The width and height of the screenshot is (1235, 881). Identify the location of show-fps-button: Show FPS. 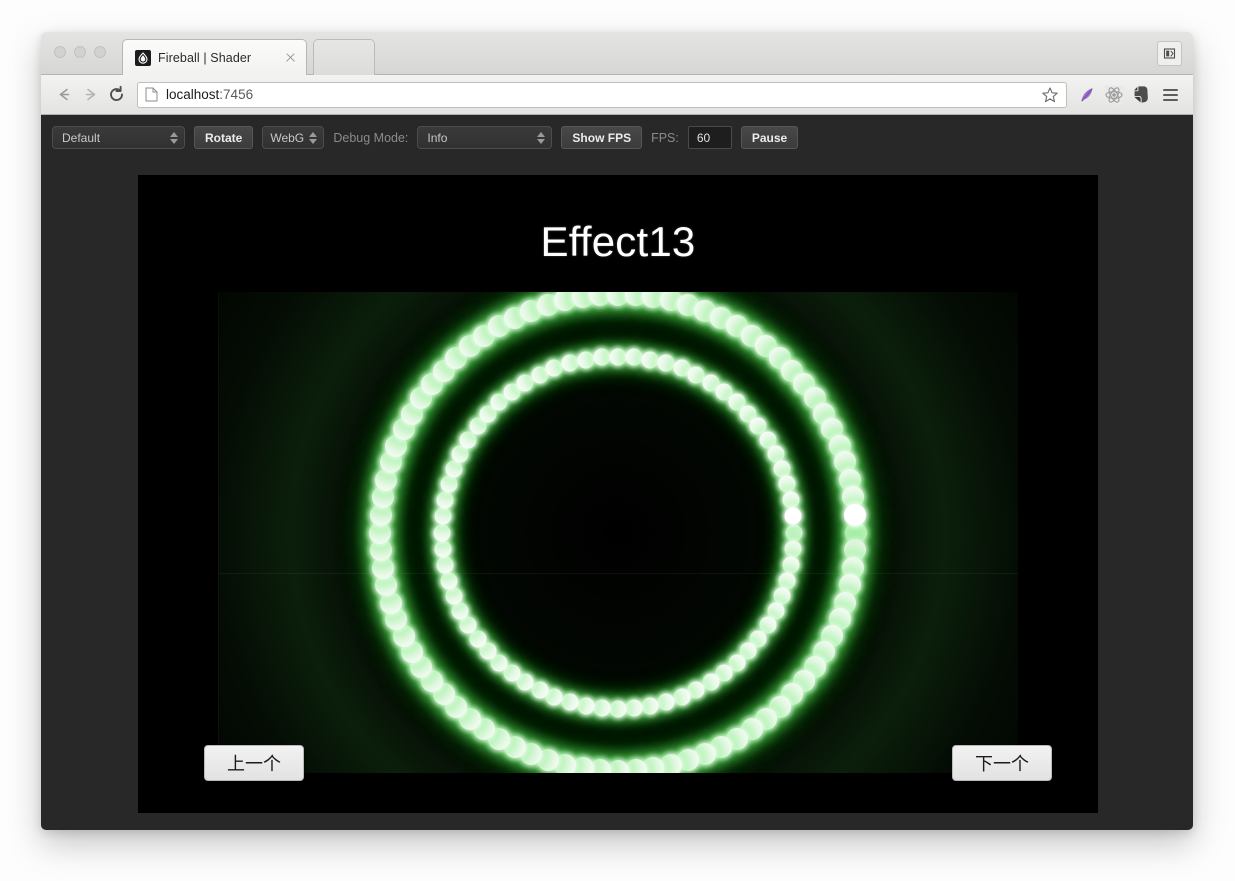
(602, 137).